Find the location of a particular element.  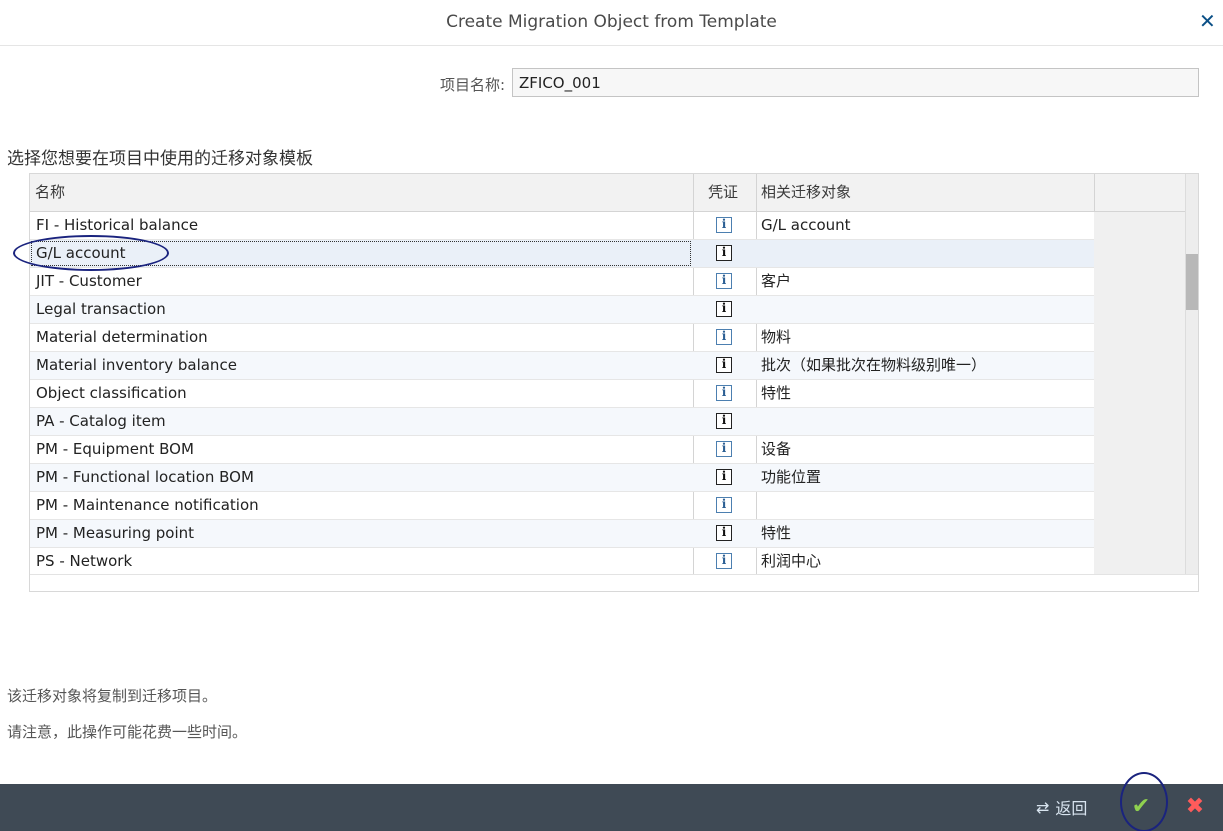

dialog-header: Create Migration Object from Template ✕ is located at coordinates (611, 23).